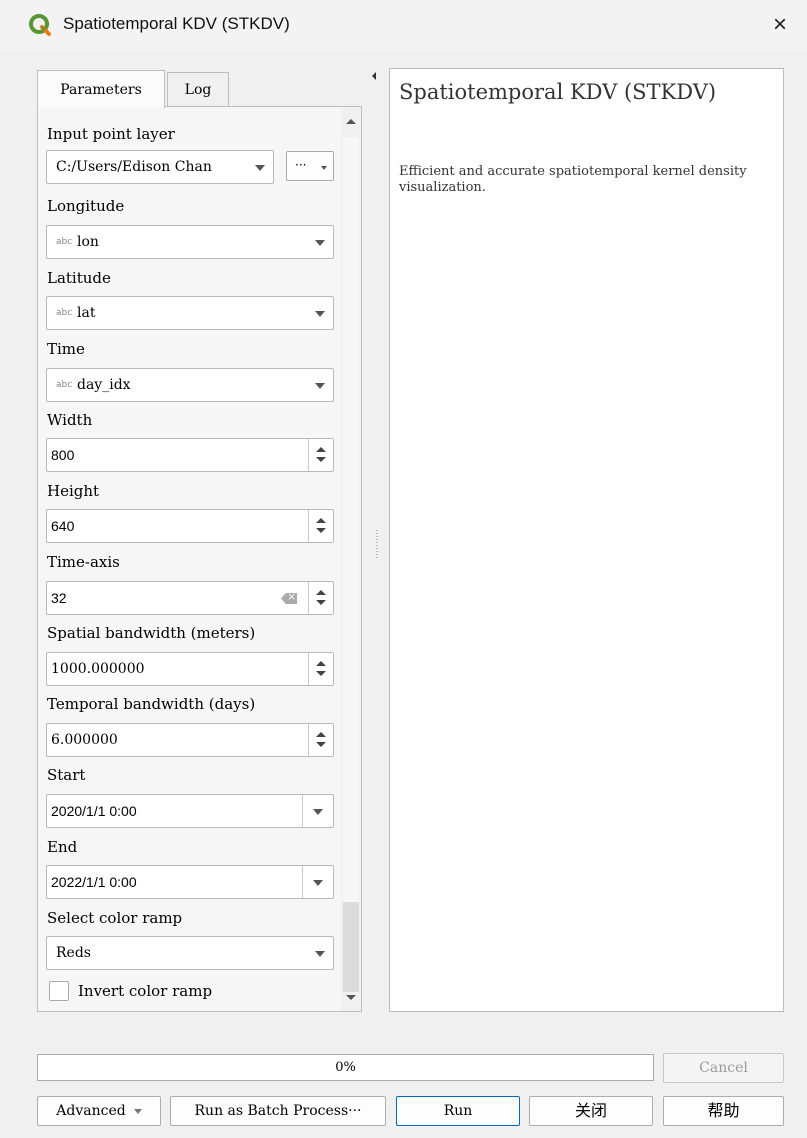 This screenshot has height=1138, width=807. I want to click on start-value: 2020/1/1 0:00, so click(94, 811).